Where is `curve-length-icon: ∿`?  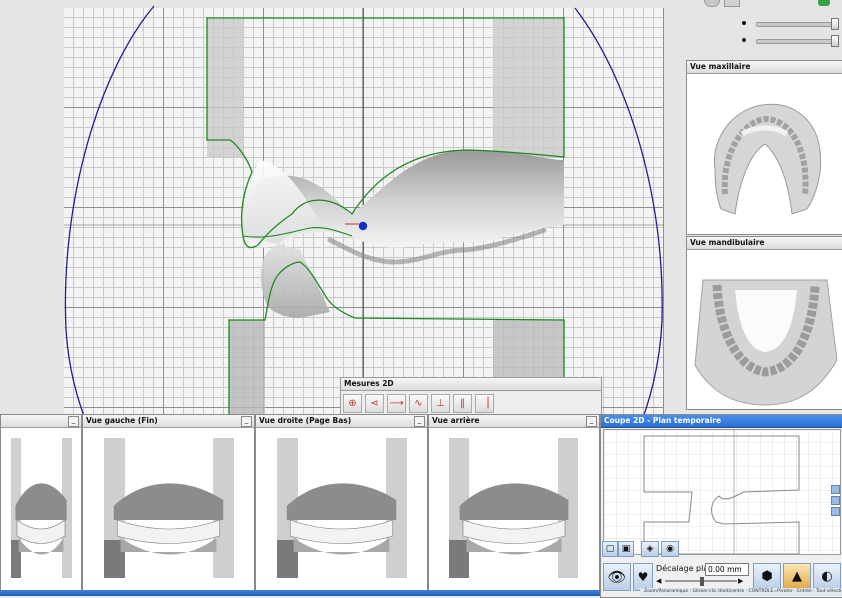 curve-length-icon: ∿ is located at coordinates (418, 403).